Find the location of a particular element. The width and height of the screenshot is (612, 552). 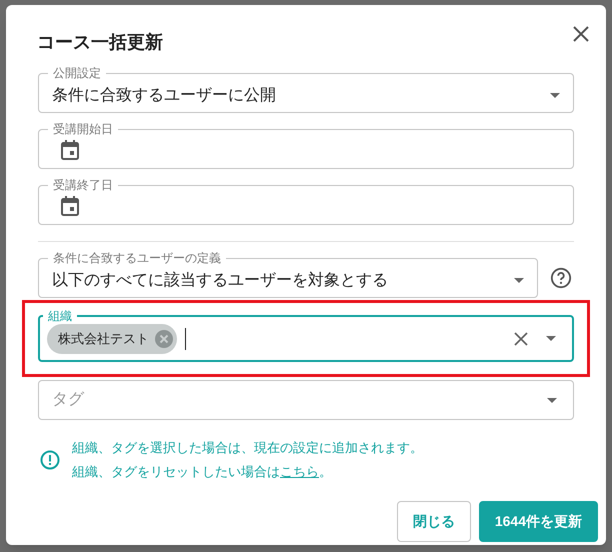

select-value: 以下のすべてに該当するユーザーを対象とする is located at coordinates (220, 280).